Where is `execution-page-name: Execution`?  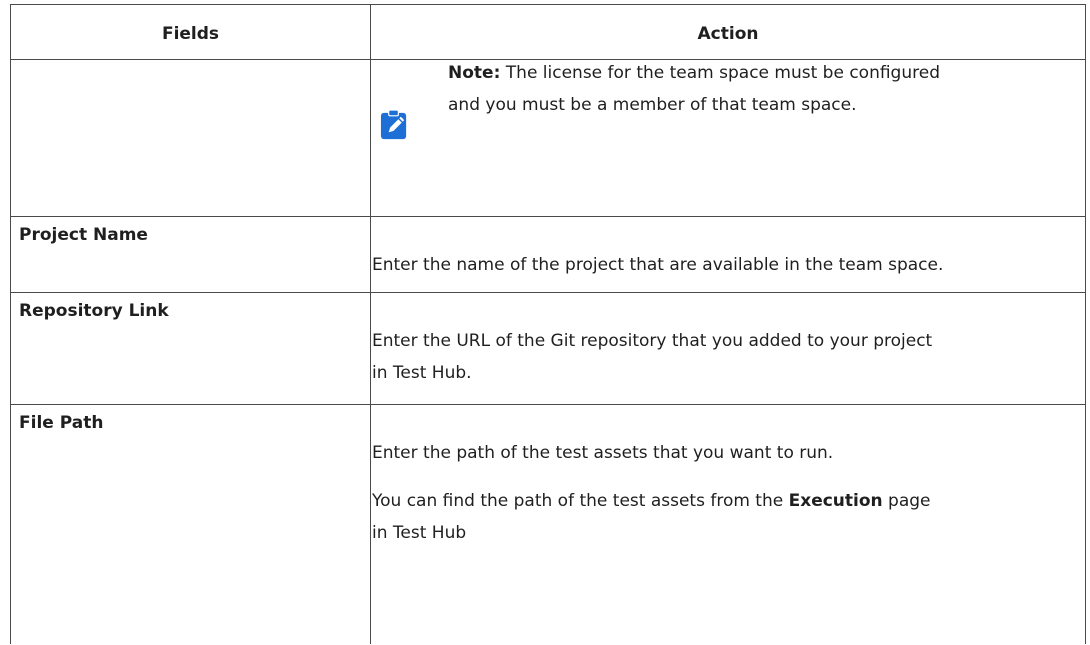
execution-page-name: Execution is located at coordinates (835, 501).